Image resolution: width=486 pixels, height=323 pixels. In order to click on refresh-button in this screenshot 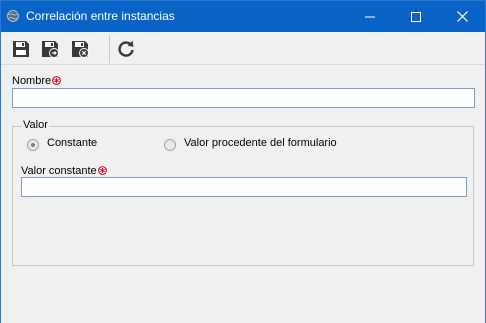, I will do `click(126, 49)`.